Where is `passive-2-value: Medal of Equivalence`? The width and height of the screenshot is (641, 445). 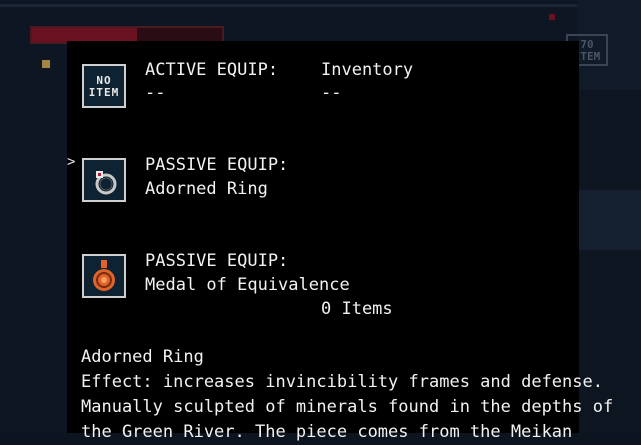 passive-2-value: Medal of Equivalence is located at coordinates (247, 285).